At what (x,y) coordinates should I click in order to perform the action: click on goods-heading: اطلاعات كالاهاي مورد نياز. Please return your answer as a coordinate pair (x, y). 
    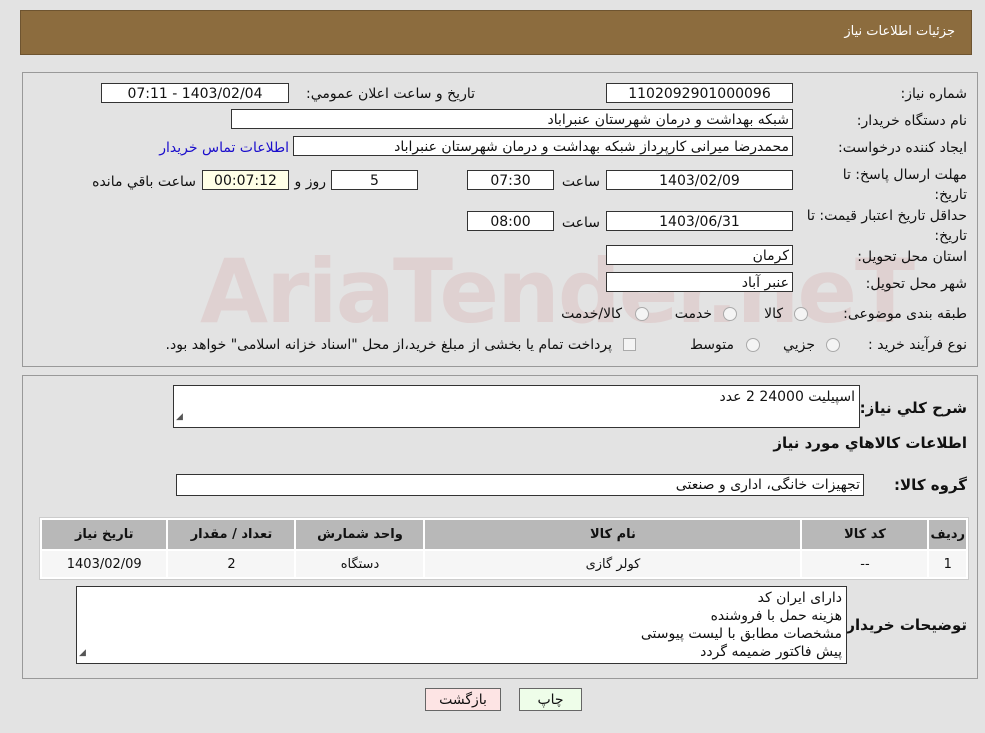
    Looking at the image, I should click on (870, 443).